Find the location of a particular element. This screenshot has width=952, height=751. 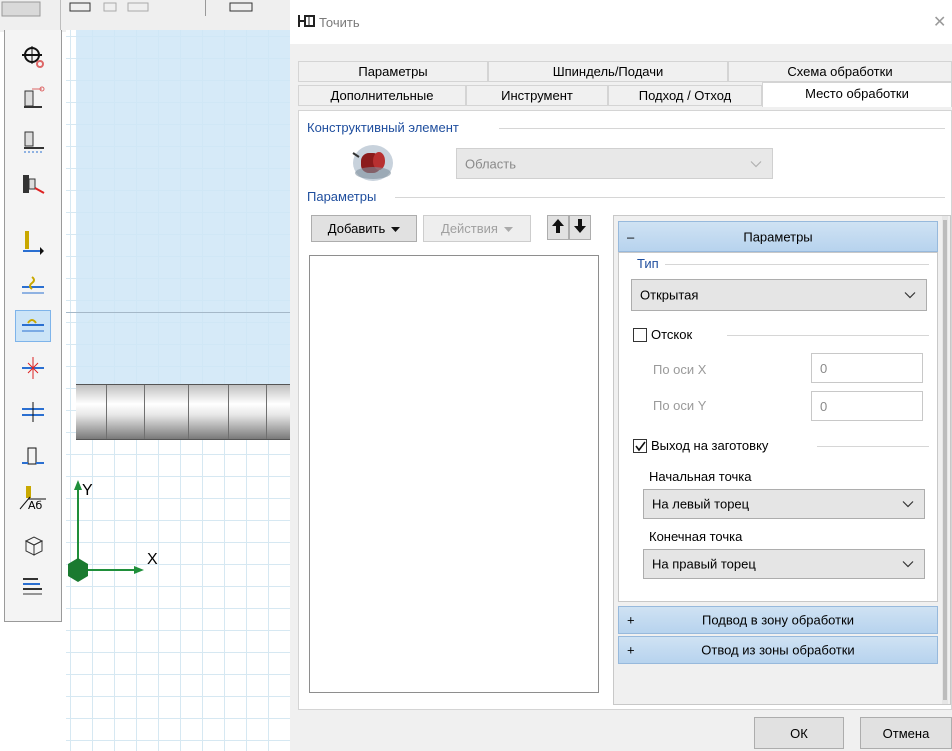

axis-x-field-label: По оси X is located at coordinates (680, 369).